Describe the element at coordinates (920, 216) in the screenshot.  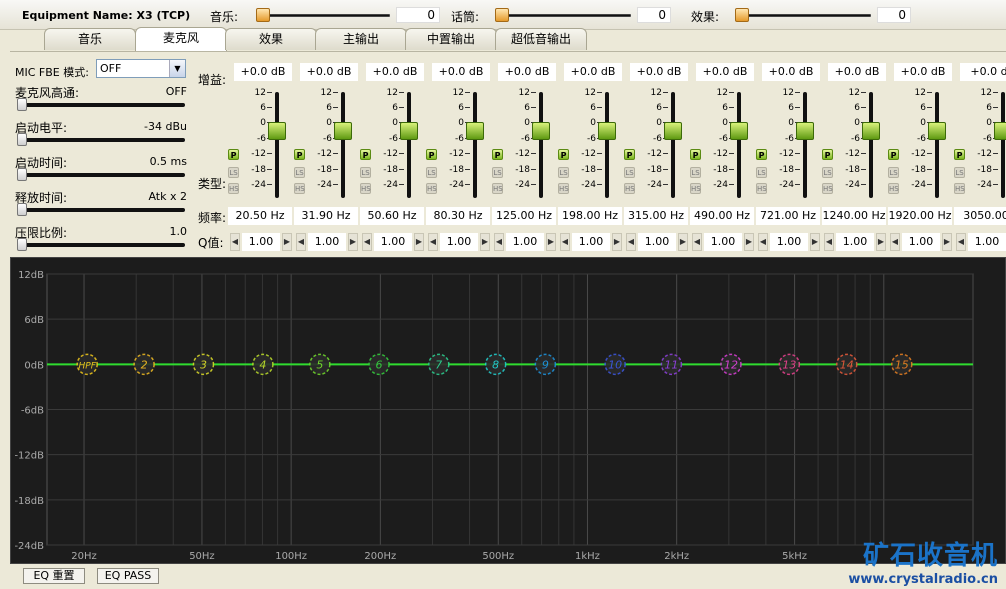
I see `frequency-value: 1920.00 Hz` at that location.